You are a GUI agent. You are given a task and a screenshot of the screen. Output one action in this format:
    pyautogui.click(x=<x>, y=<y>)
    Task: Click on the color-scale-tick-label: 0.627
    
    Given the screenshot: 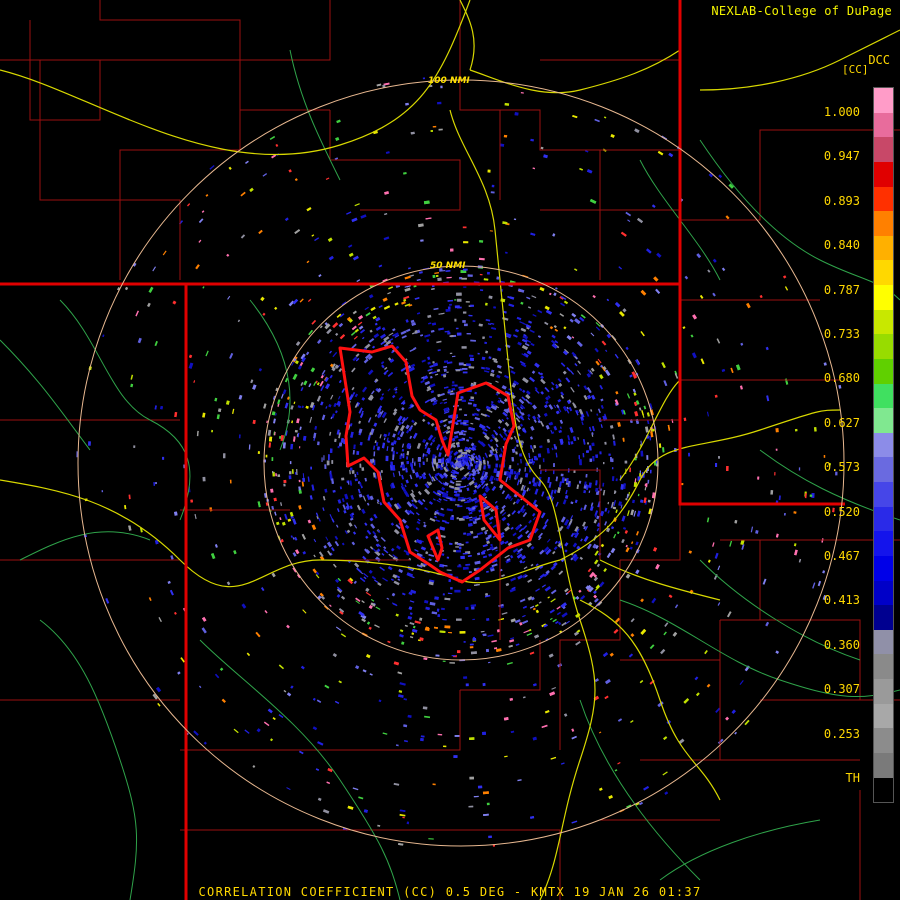 What is the action you would take?
    pyautogui.click(x=841, y=422)
    